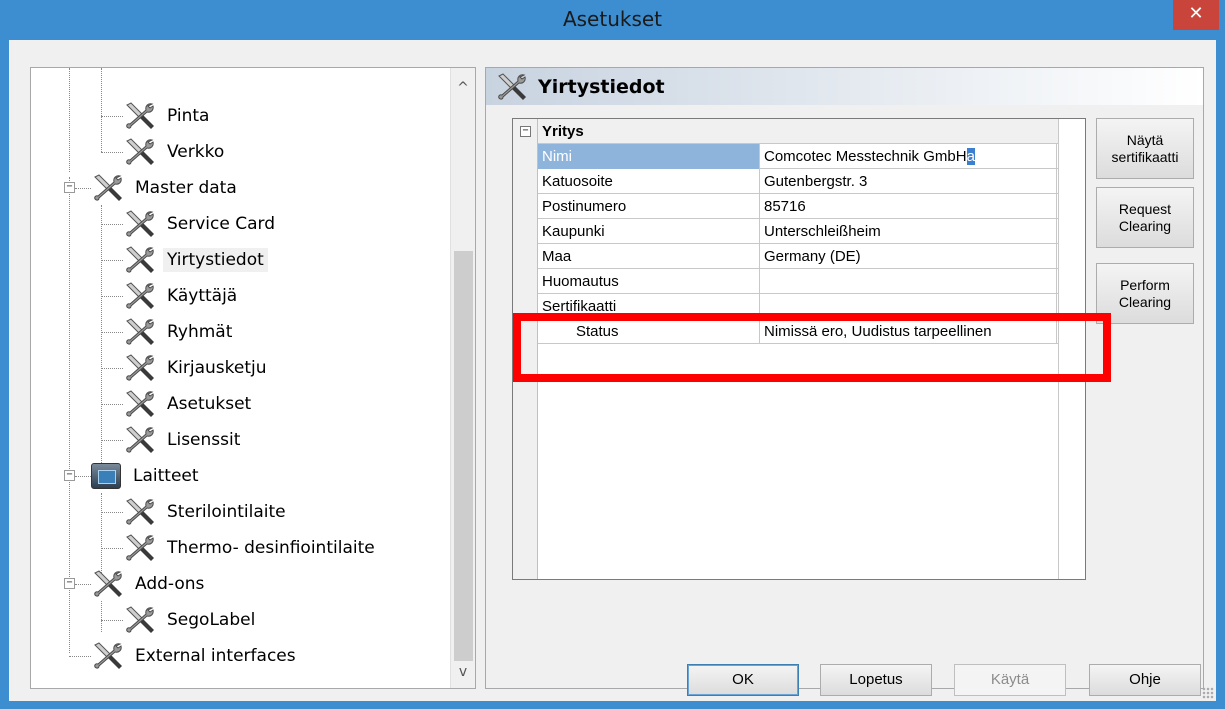 The image size is (1225, 709). I want to click on property-value: Comcotec Messtechnik GmbHa, so click(908, 156).